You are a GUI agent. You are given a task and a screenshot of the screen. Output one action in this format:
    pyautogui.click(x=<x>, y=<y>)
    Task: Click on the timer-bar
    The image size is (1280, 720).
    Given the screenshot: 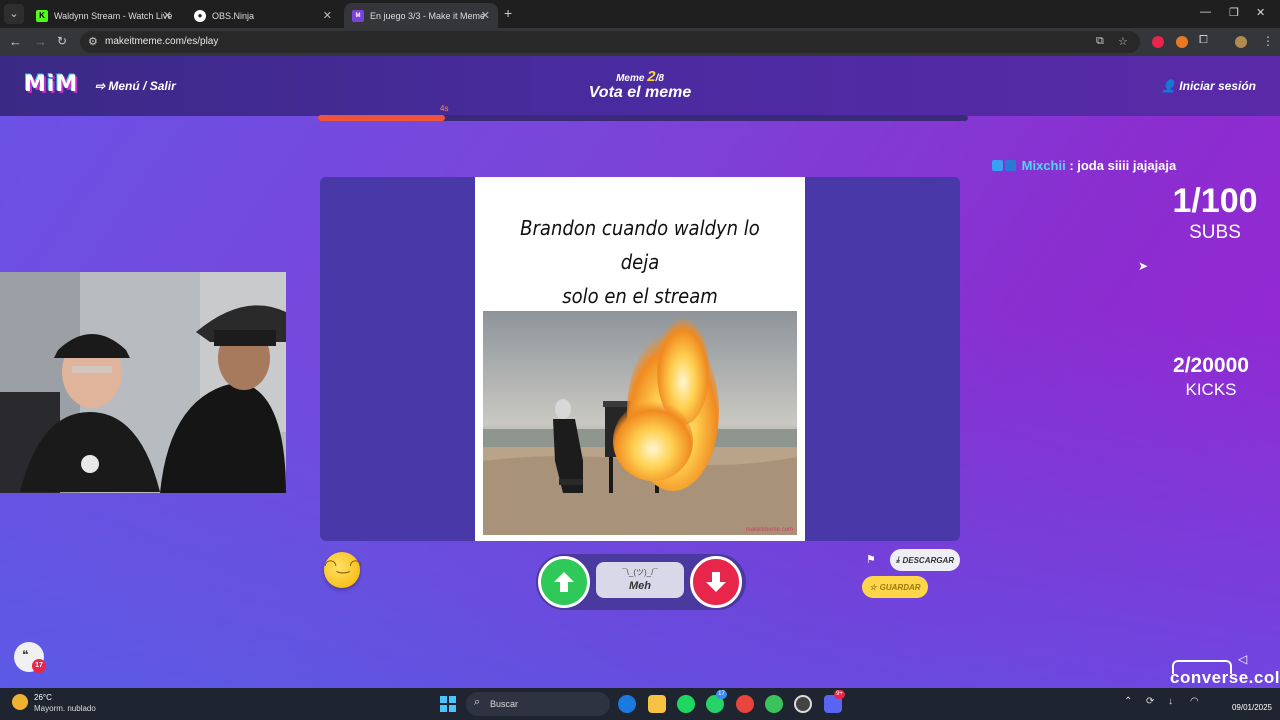 What is the action you would take?
    pyautogui.click(x=643, y=118)
    